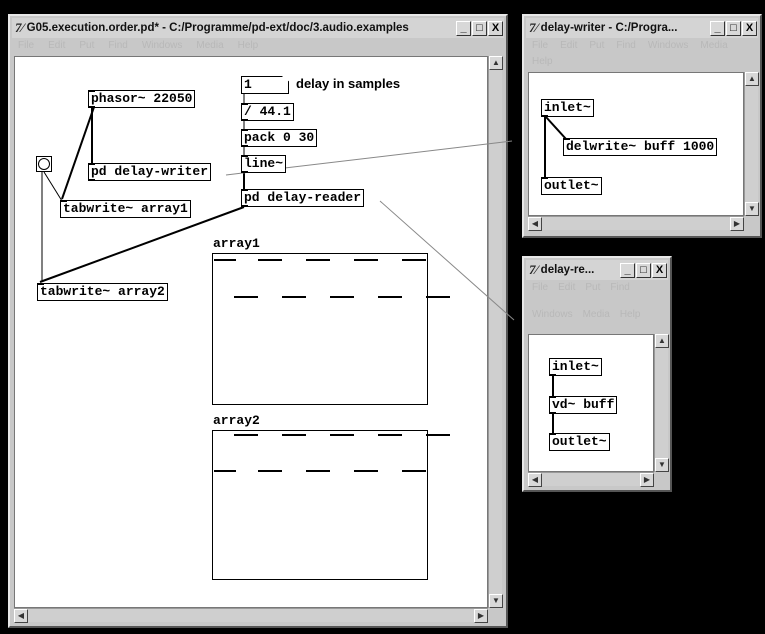 Image resolution: width=765 pixels, height=634 pixels. What do you see at coordinates (125, 209) in the screenshot?
I see `tabwrite-array1-object: tabwrite~ array1` at bounding box center [125, 209].